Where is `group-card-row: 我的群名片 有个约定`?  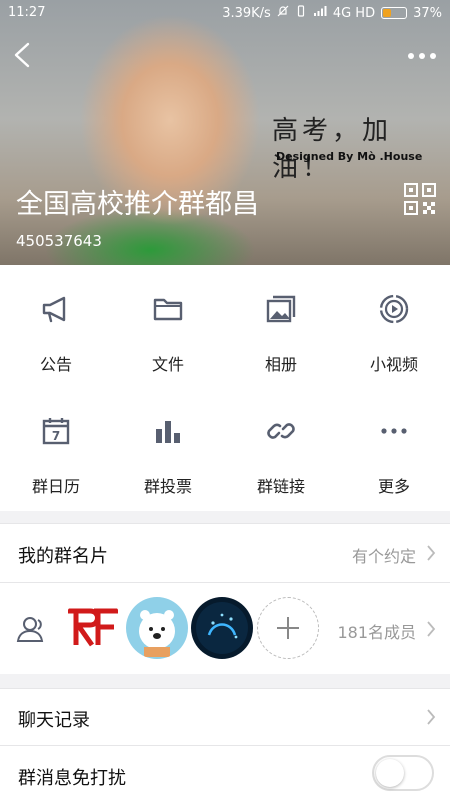 group-card-row: 我的群名片 有个约定 is located at coordinates (225, 552).